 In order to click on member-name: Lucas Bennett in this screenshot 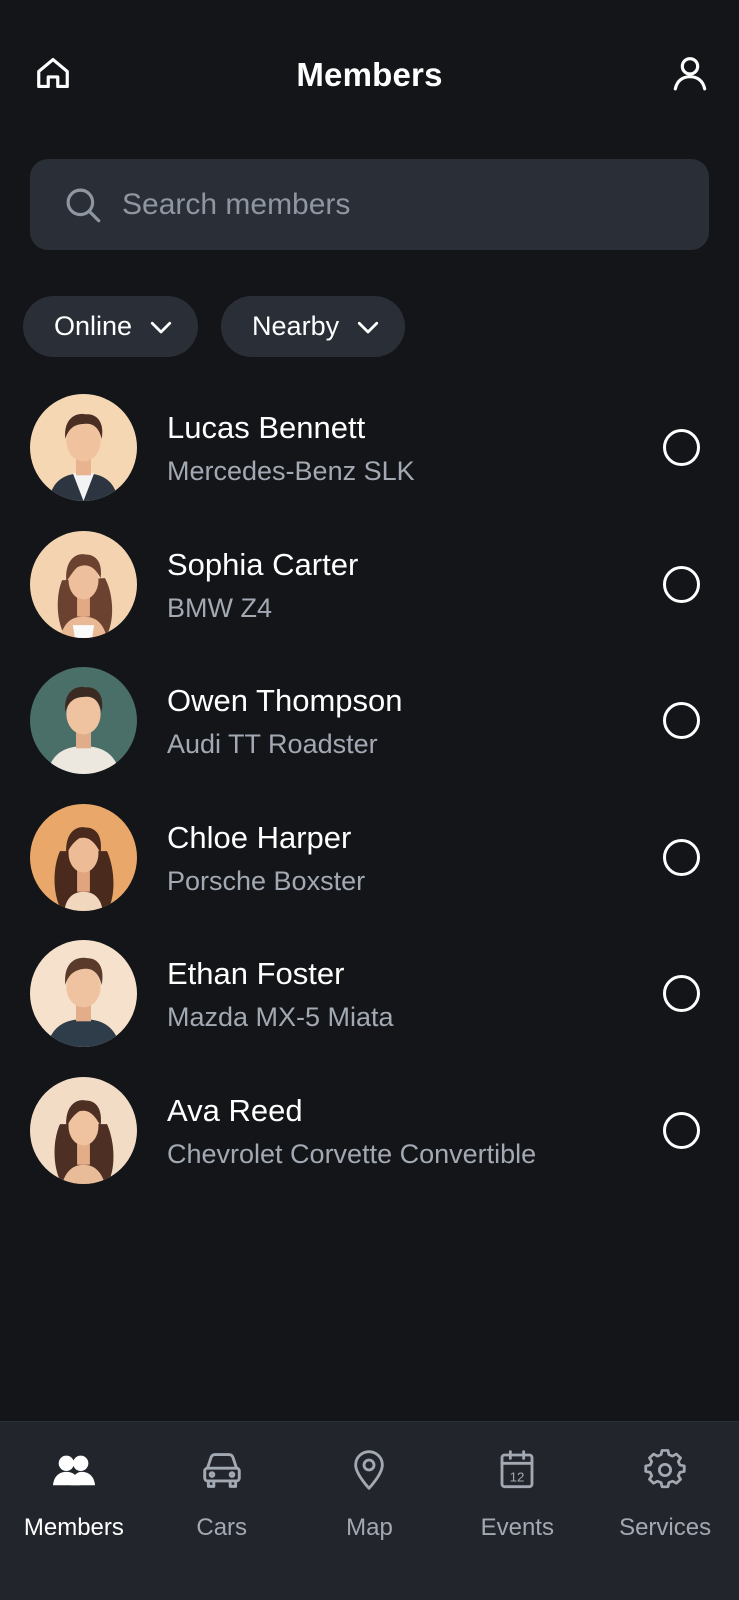, I will do `click(266, 427)`.